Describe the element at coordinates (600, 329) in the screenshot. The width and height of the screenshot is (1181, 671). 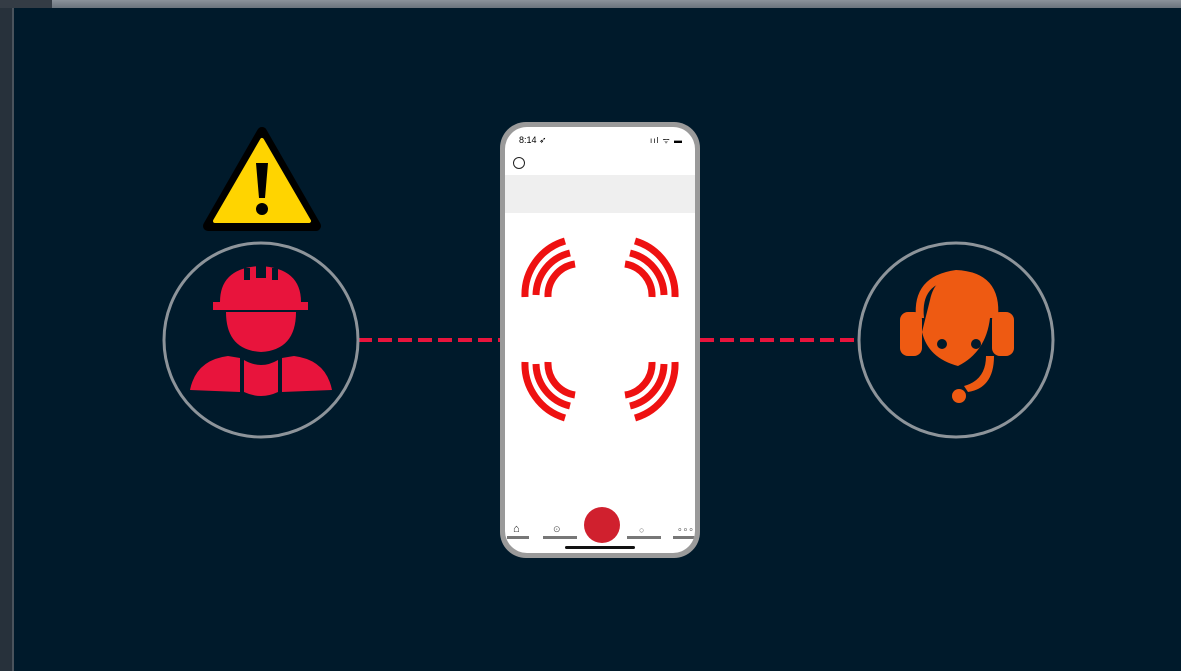
I see `radio-signal-icon` at that location.